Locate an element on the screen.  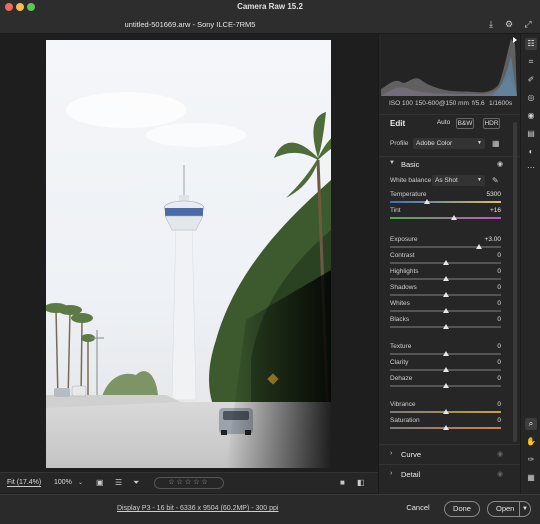
image-info-icon: ▣ is located at coordinates (100, 482).